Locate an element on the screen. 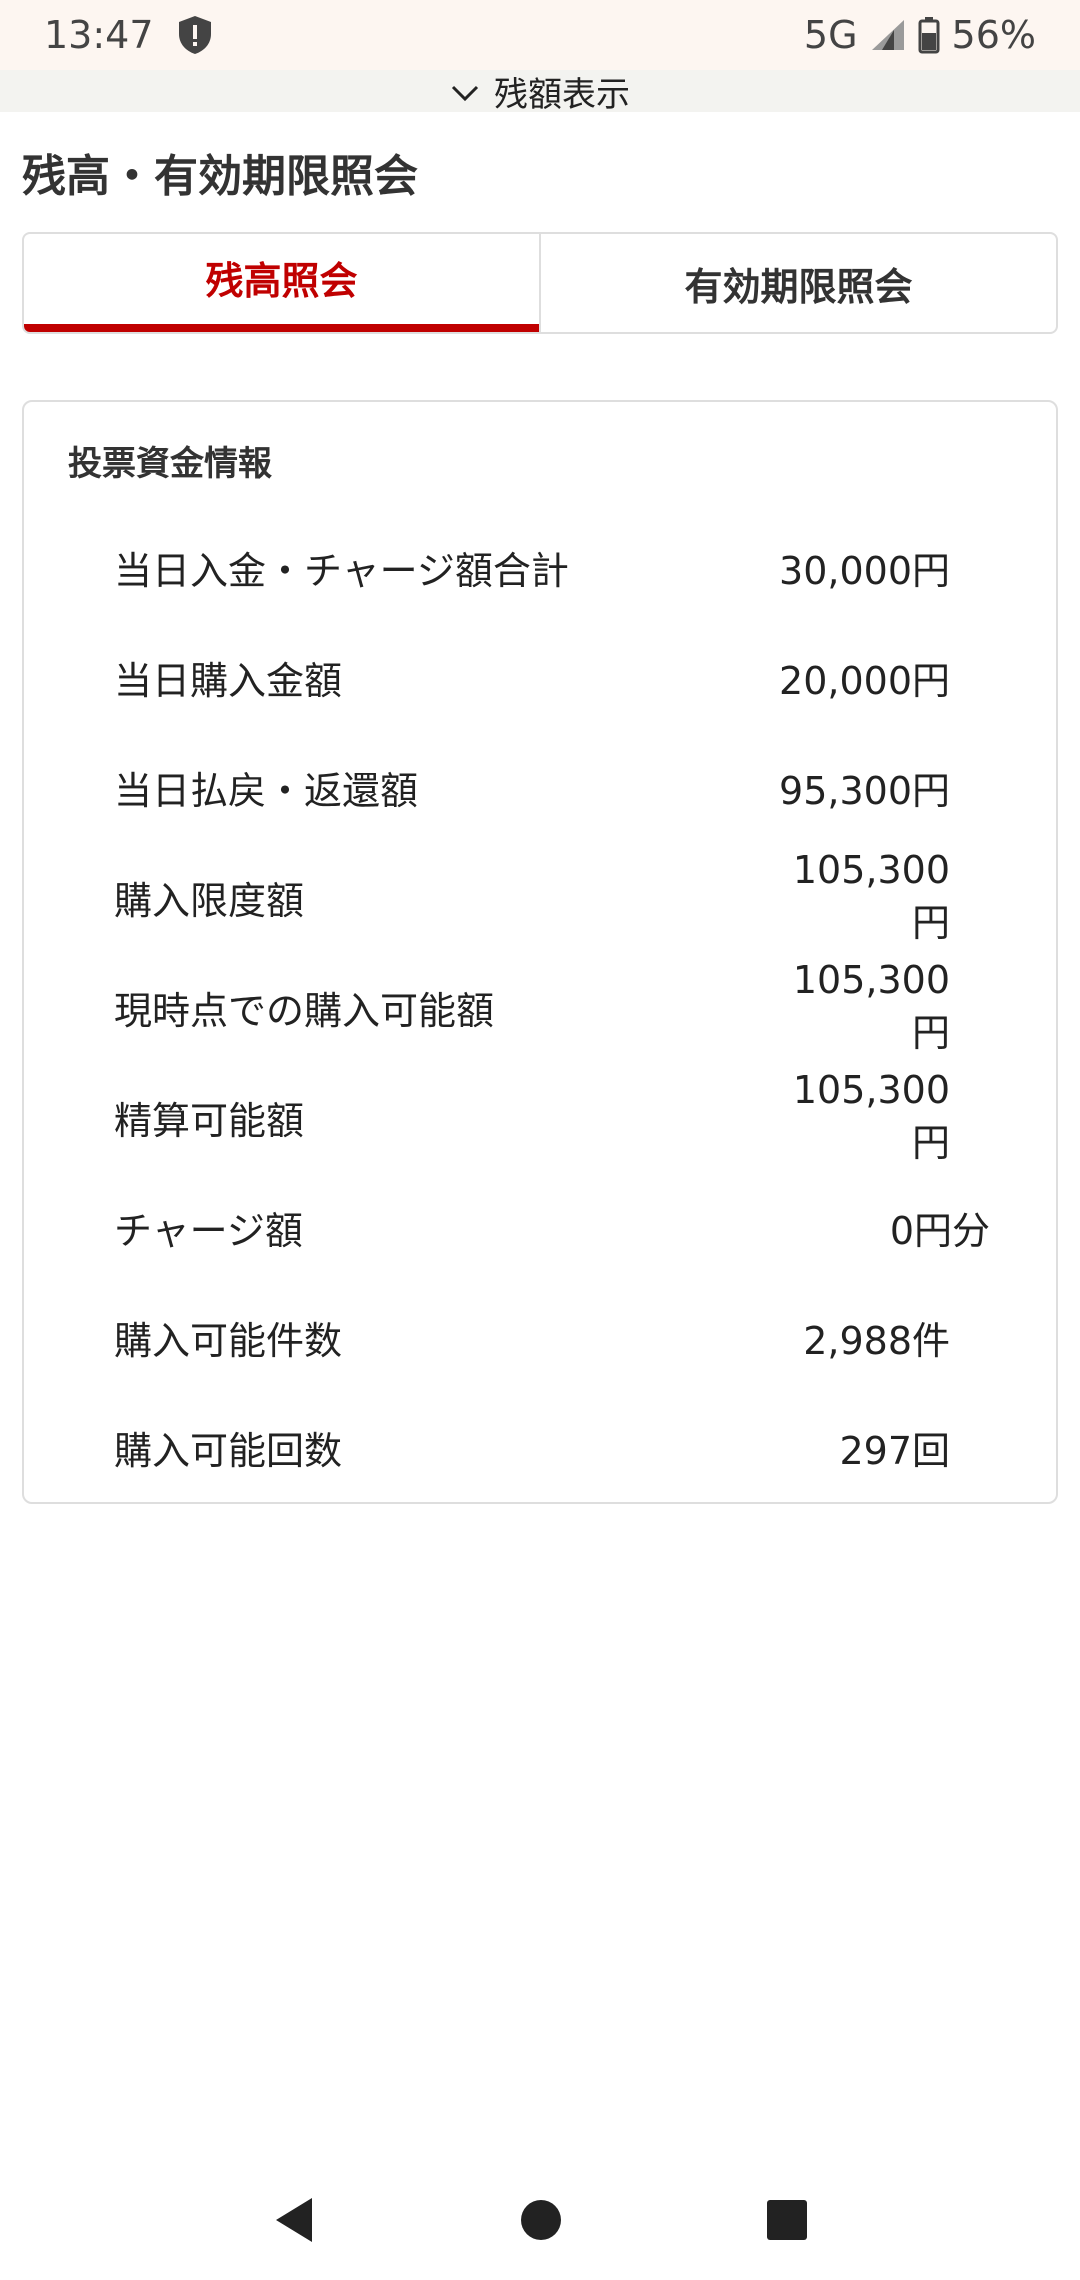 The width and height of the screenshot is (1080, 2280). row-label: 当日入金・チャージ額合計 is located at coordinates (341, 570).